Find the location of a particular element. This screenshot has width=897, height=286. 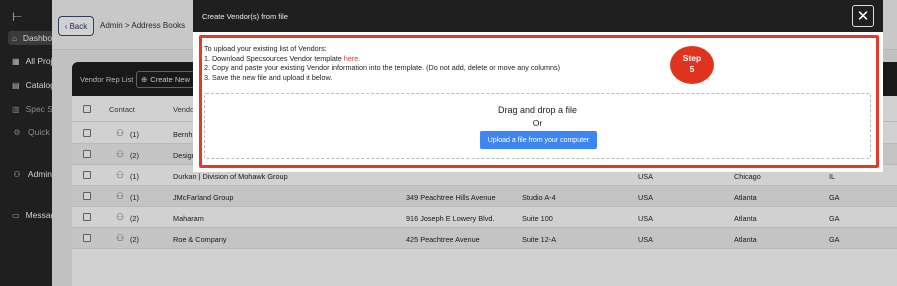

catalog-icon: ▤ is located at coordinates (16, 85).